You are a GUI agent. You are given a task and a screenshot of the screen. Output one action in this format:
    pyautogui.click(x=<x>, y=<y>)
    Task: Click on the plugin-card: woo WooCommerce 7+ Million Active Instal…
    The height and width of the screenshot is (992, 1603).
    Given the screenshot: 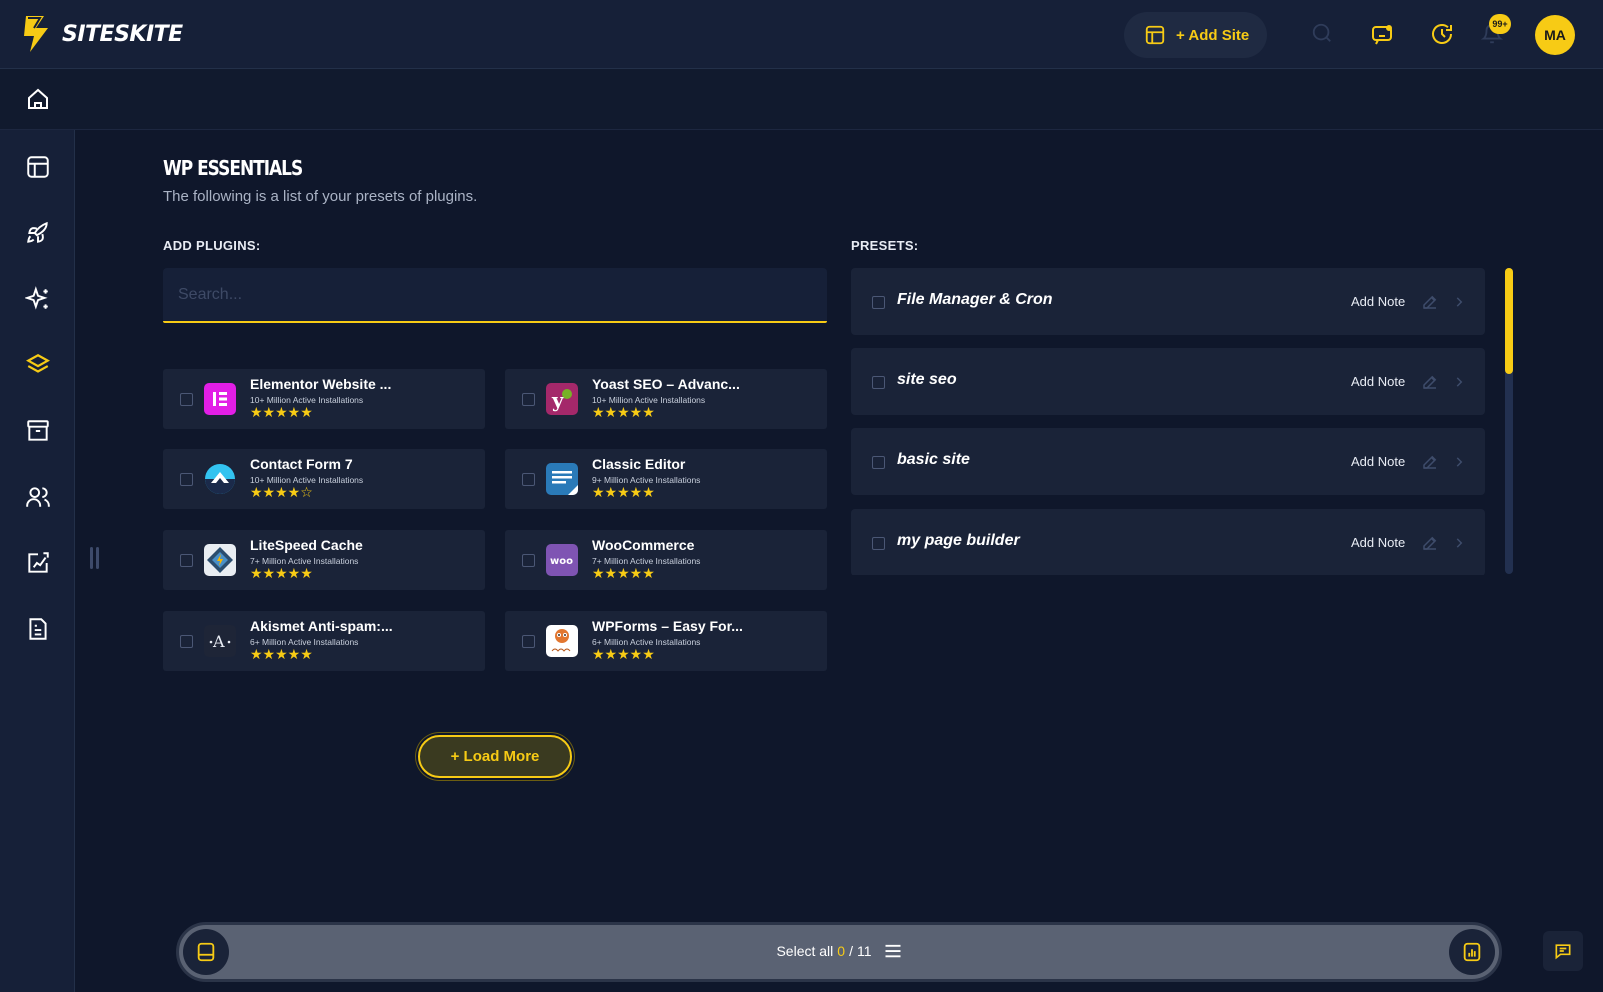 What is the action you would take?
    pyautogui.click(x=666, y=560)
    